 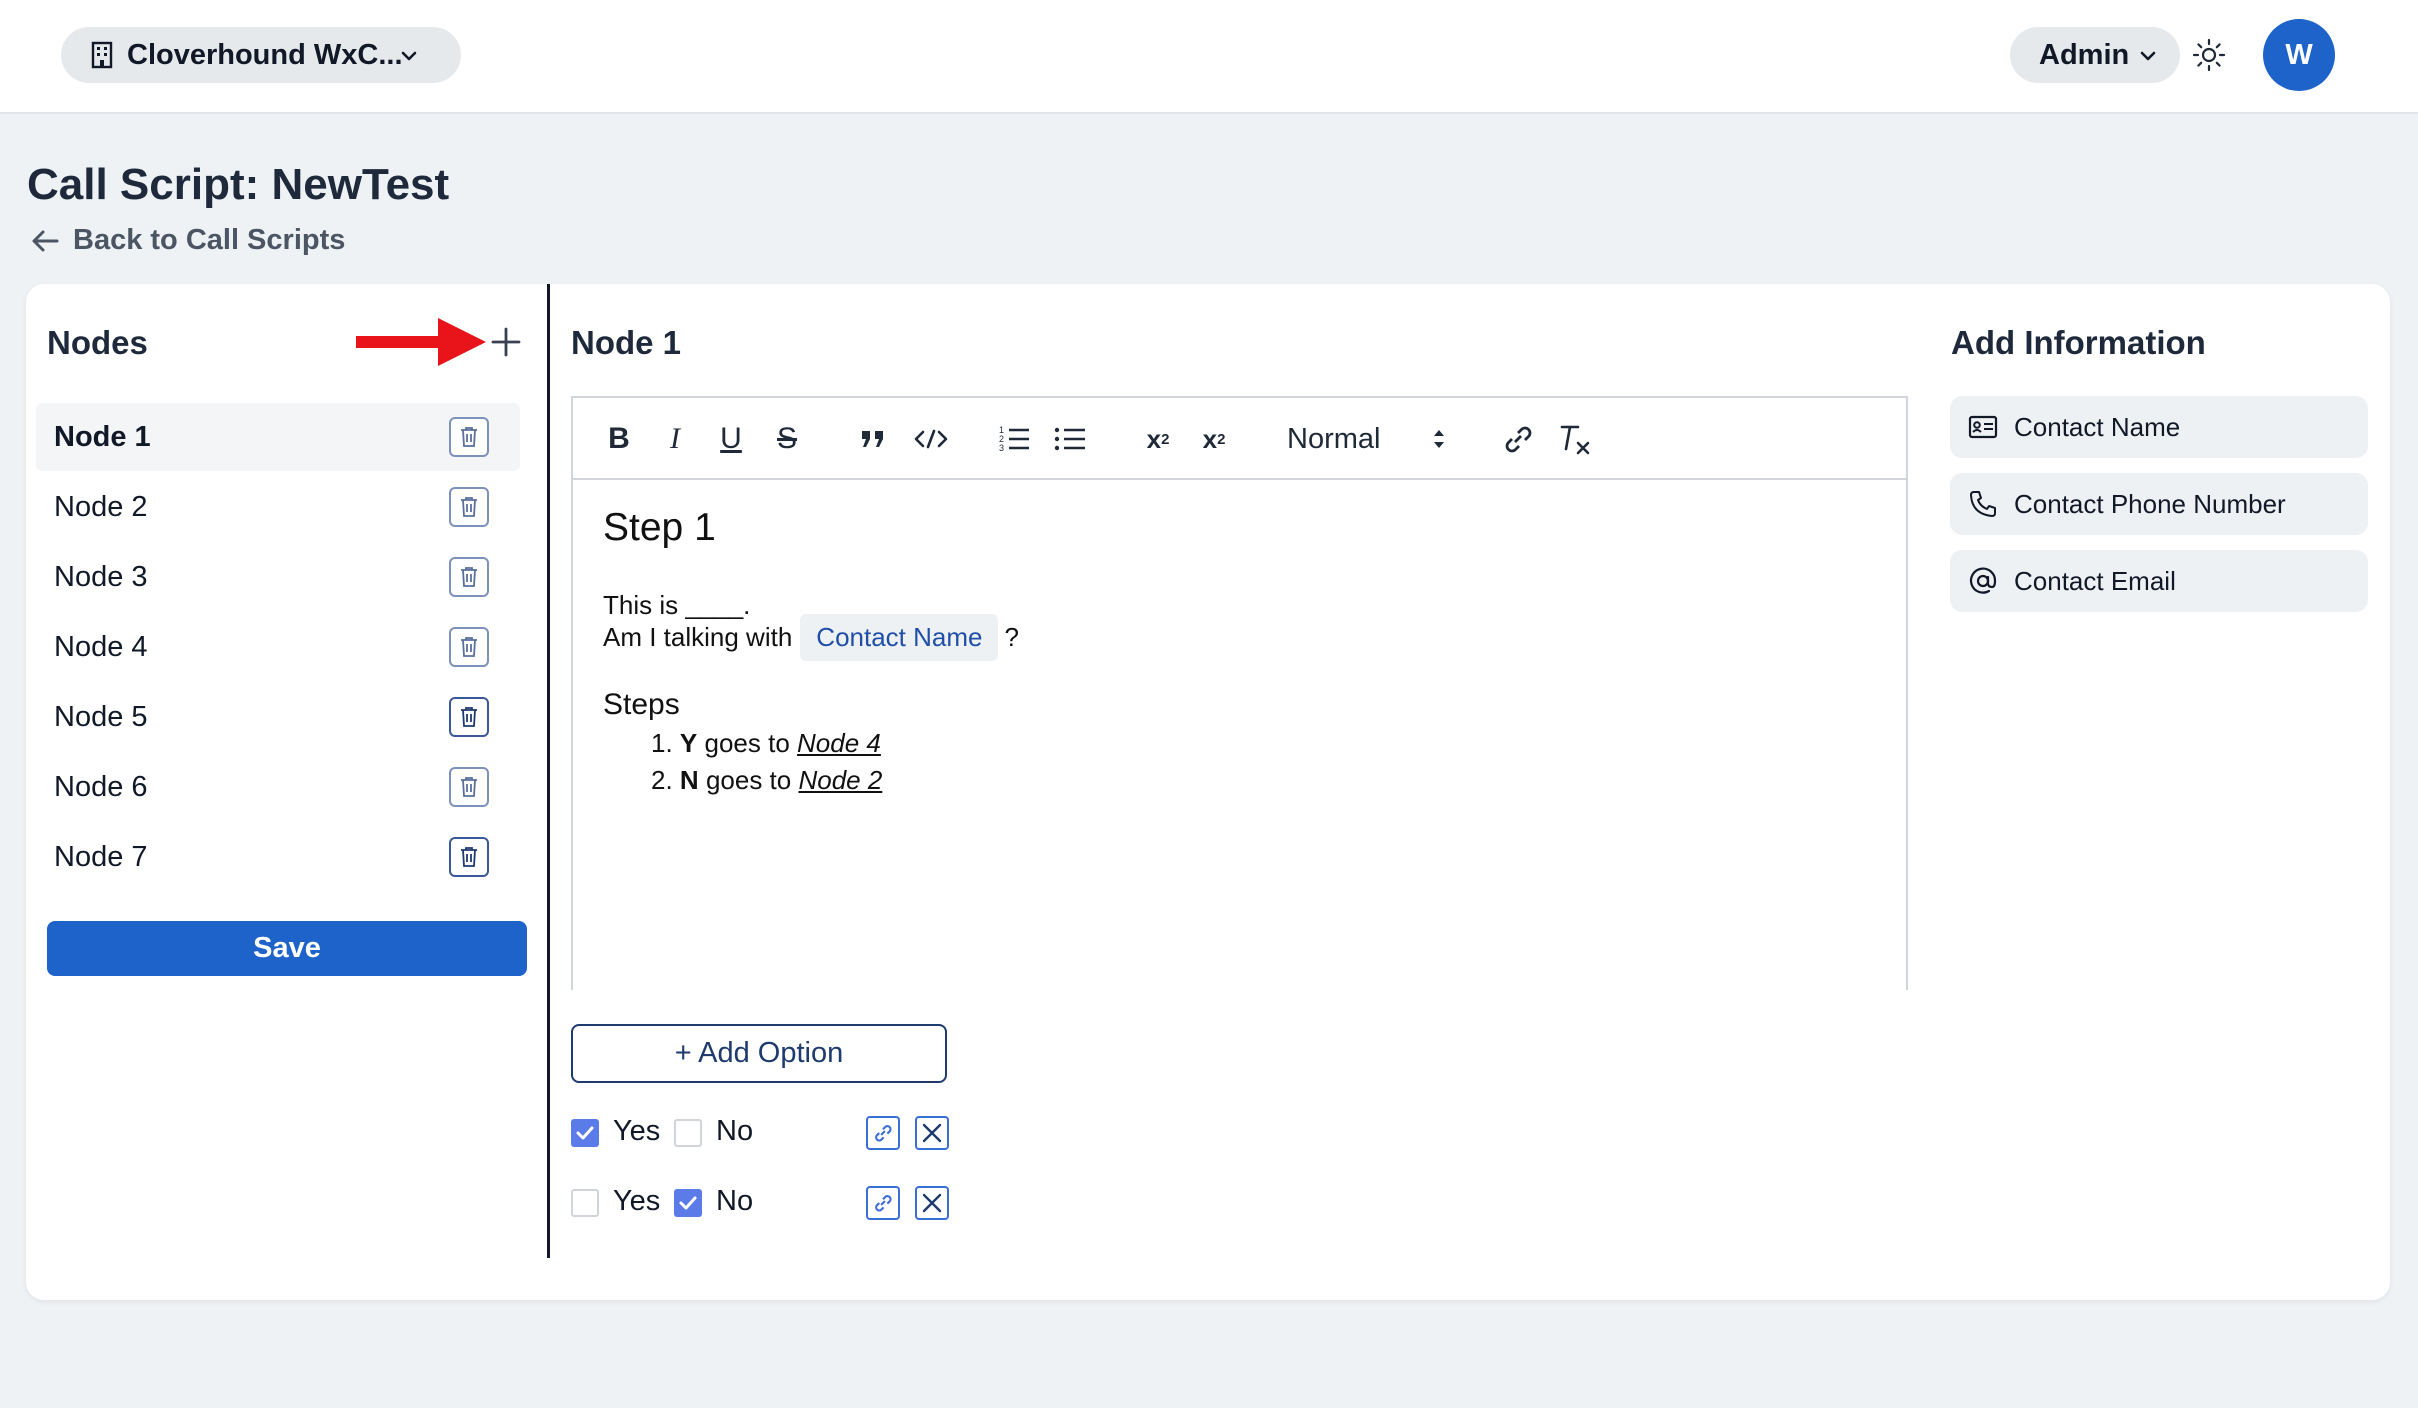 I want to click on list-key: Y, so click(x=688, y=743).